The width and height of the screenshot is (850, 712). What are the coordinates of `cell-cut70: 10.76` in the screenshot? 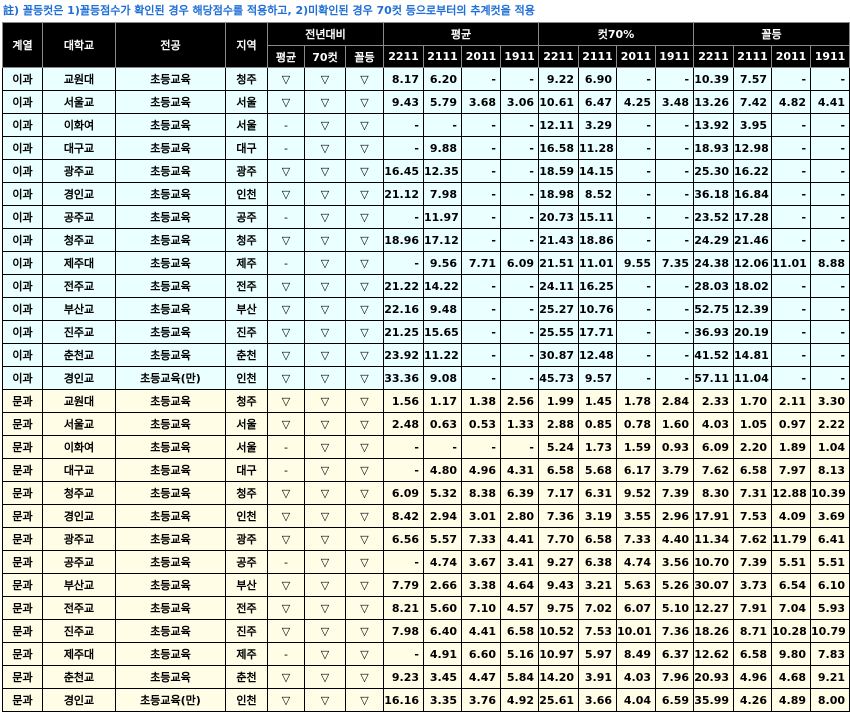 It's located at (597, 309).